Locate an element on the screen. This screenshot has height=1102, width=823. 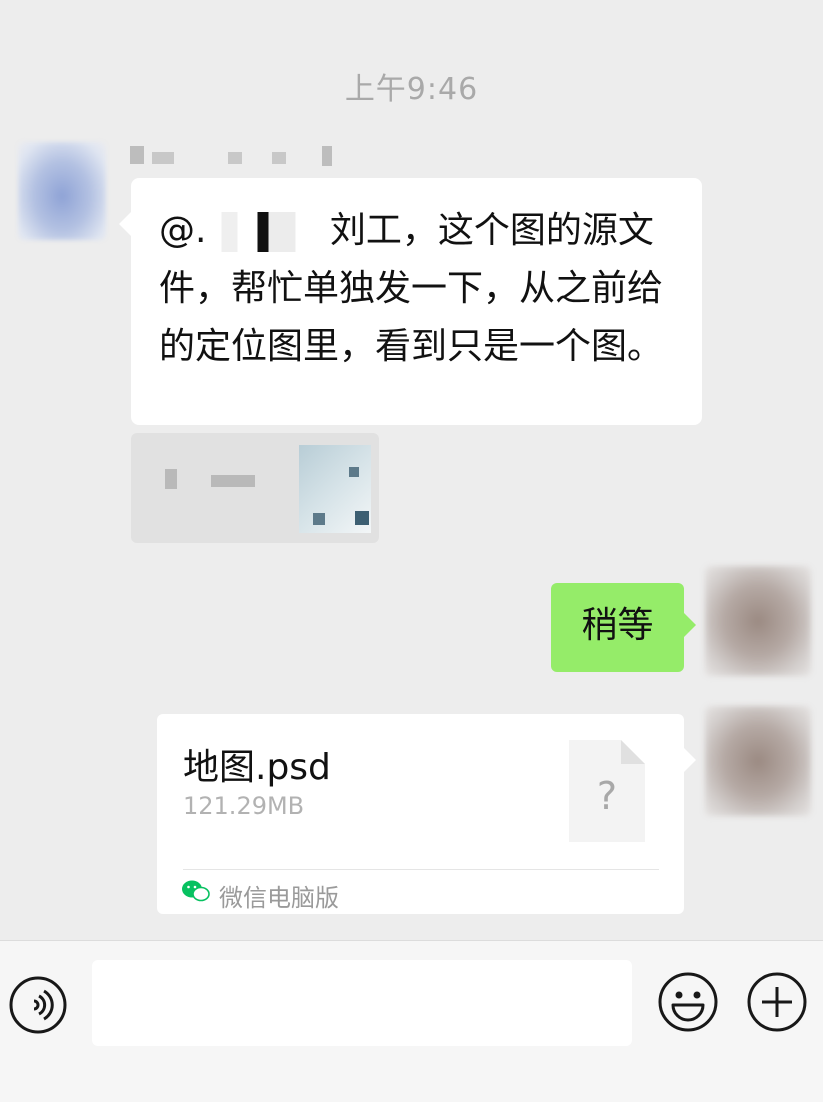
outgoing-message-text: 稍等 is located at coordinates (617, 625).